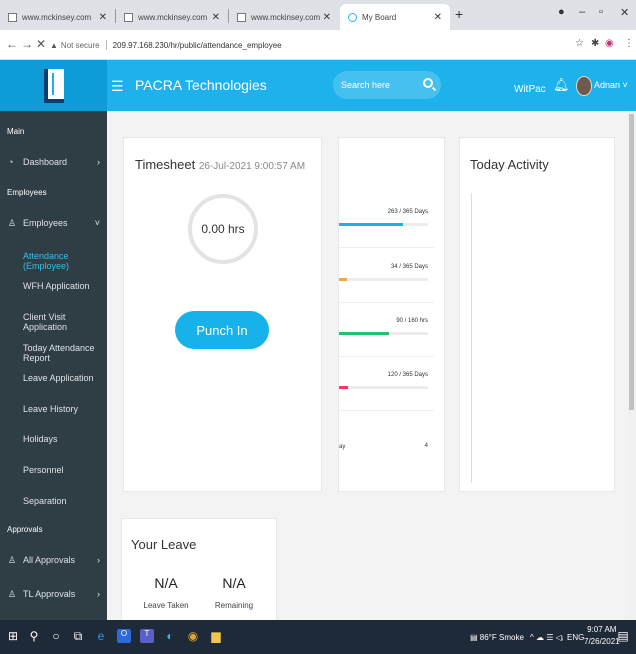 This screenshot has width=636, height=654. I want to click on sidebar-subitem-today-attendance: Today Attendance Report, so click(53, 353).